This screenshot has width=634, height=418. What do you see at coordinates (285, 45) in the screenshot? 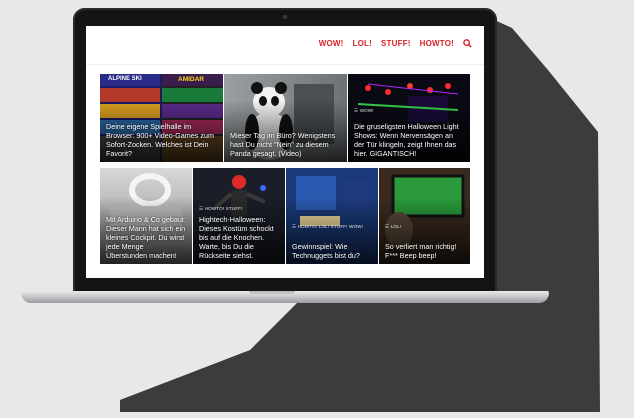
I see `site-header: WOW! LOL! STUFF! HOWTO!` at bounding box center [285, 45].